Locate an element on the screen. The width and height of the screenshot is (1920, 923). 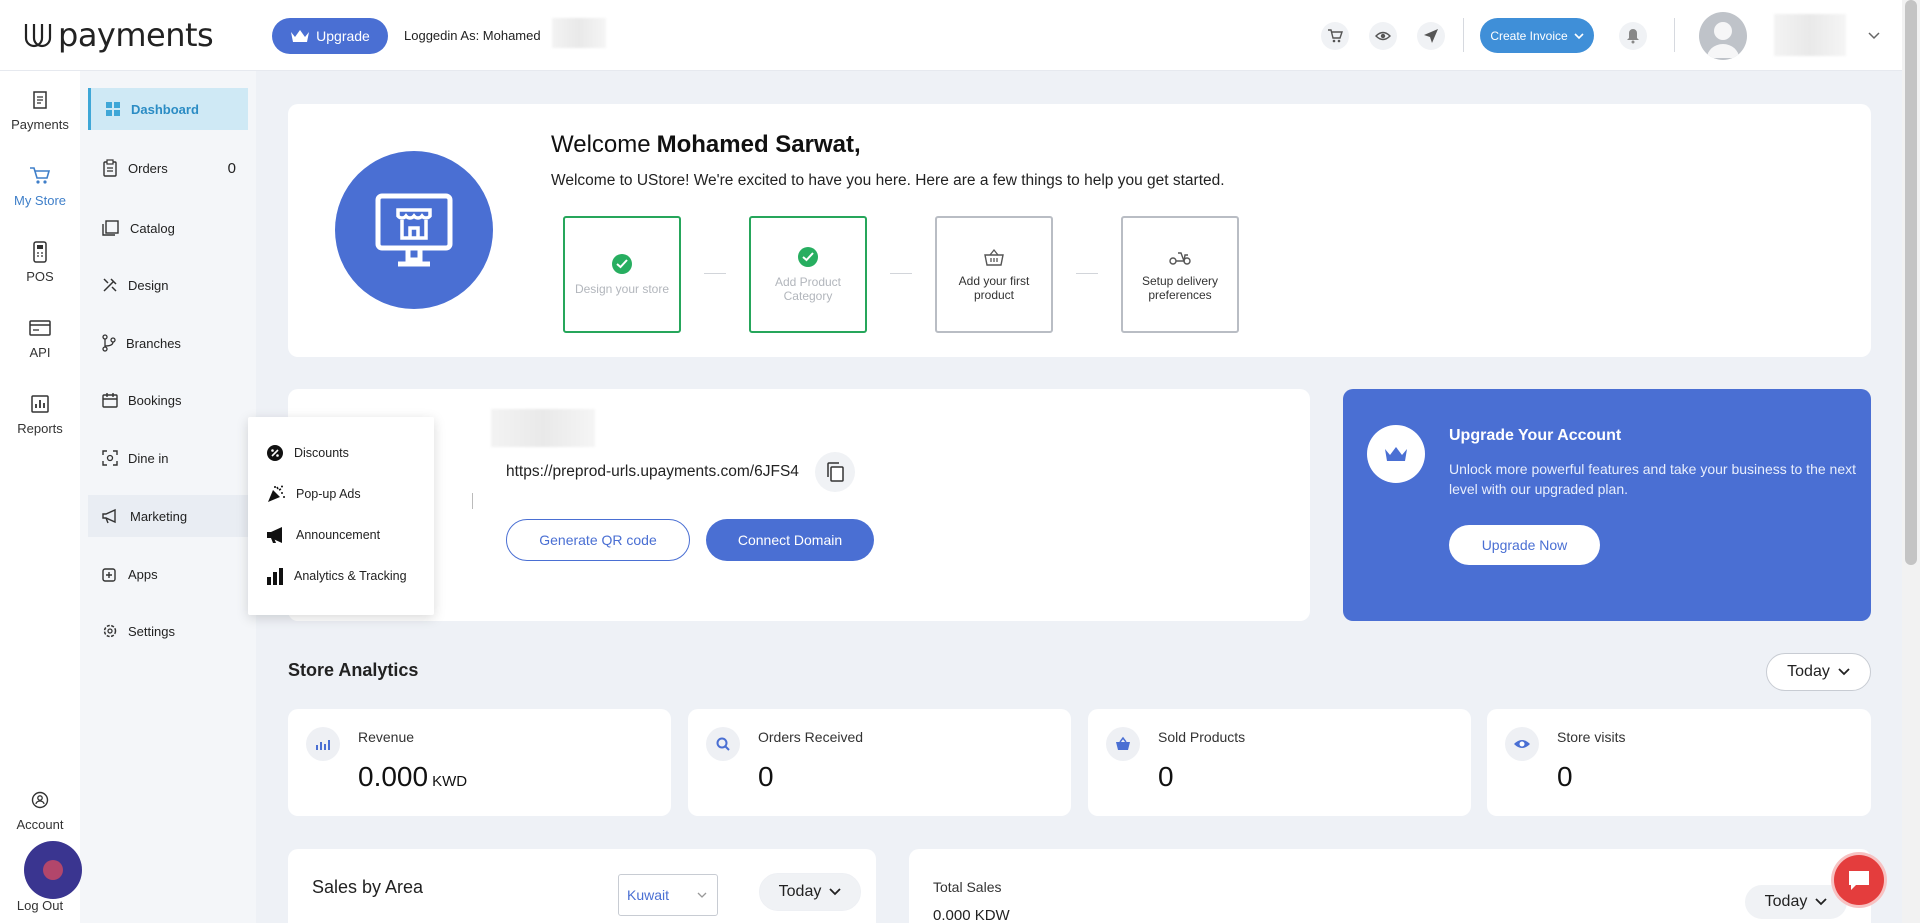
step-design-store: Design your store is located at coordinates (622, 274).